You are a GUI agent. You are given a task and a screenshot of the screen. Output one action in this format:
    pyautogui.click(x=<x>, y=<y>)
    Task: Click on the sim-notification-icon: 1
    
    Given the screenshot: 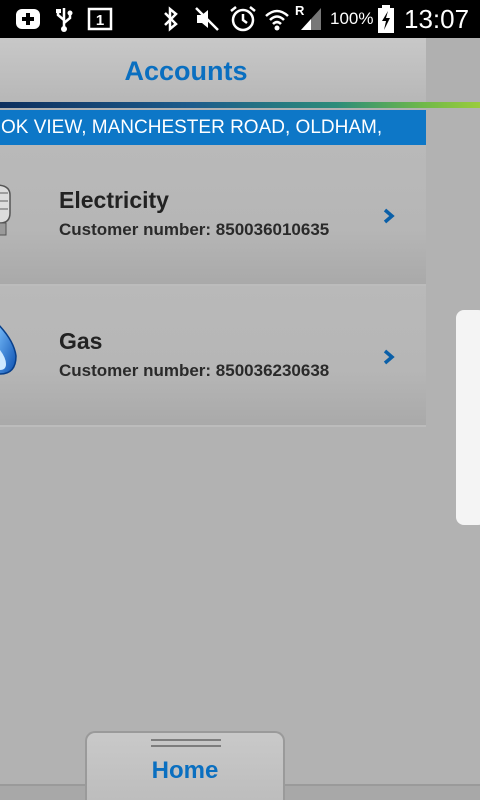 What is the action you would take?
    pyautogui.click(x=100, y=19)
    